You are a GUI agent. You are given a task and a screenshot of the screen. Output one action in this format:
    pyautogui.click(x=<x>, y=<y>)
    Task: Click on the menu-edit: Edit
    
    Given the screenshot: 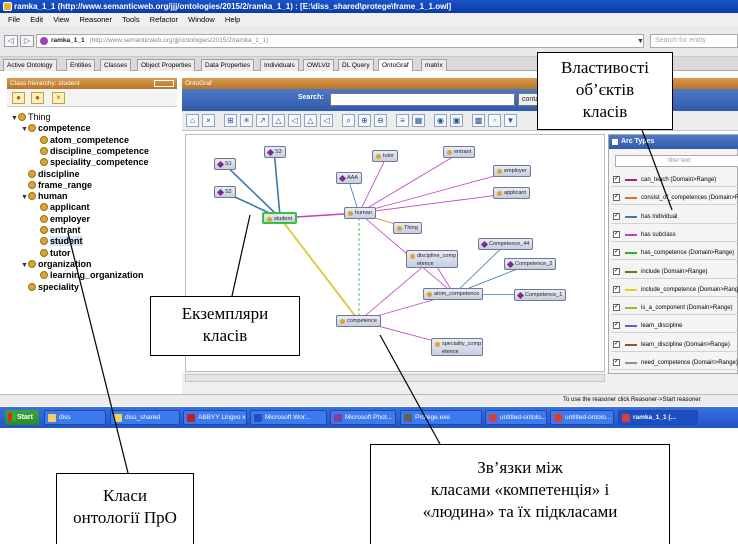 What is the action you would take?
    pyautogui.click(x=36, y=19)
    